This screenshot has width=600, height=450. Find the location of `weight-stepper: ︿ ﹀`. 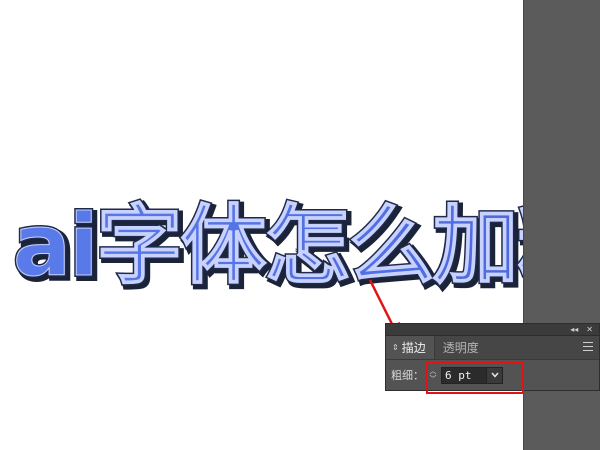

weight-stepper: ︿ ﹀ is located at coordinates (433, 375).